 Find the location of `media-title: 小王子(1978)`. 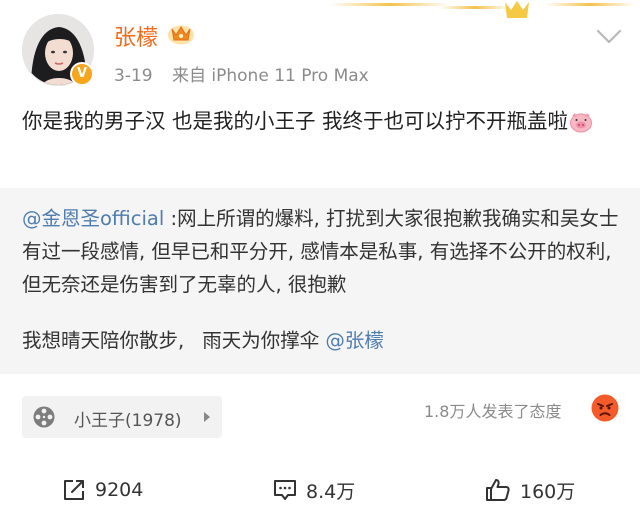

media-title: 小王子(1978) is located at coordinates (128, 421).